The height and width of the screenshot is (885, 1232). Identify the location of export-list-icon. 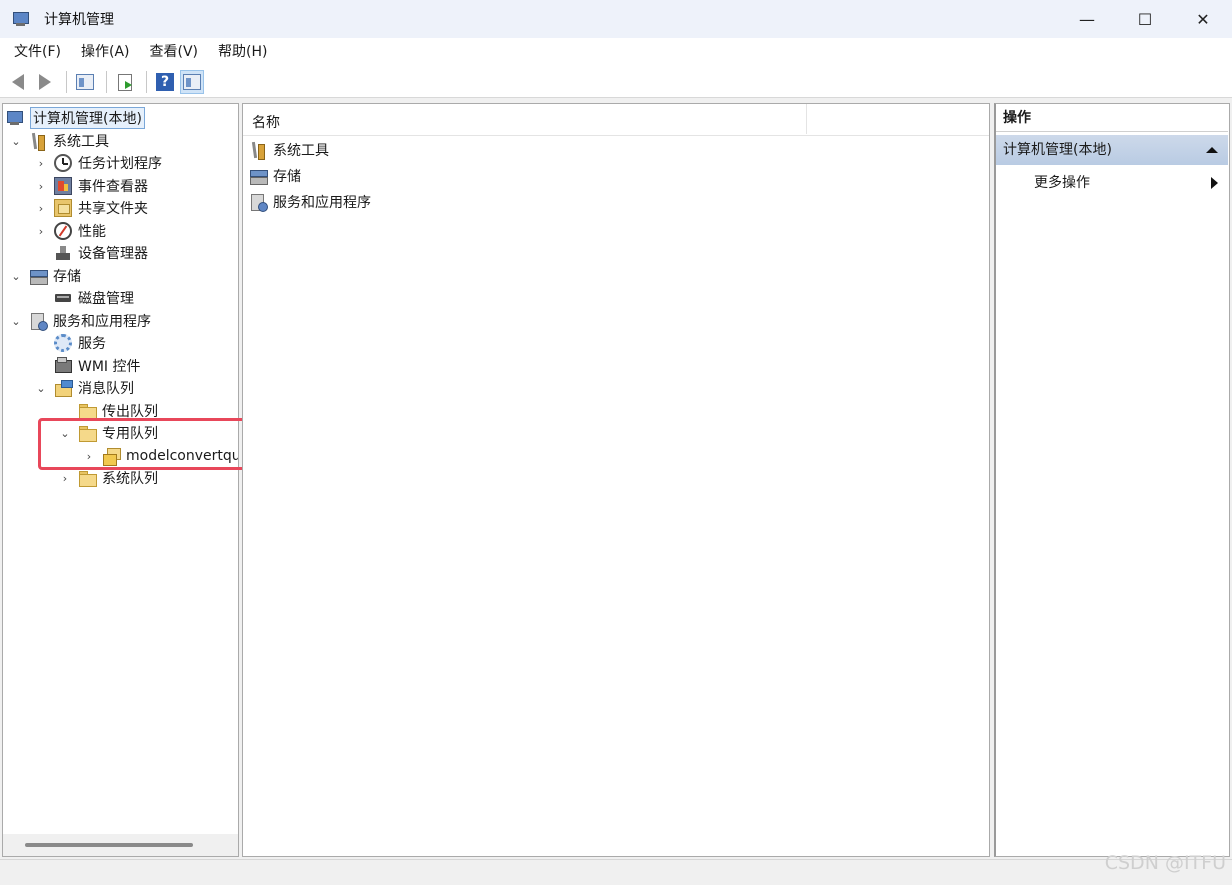
(125, 82).